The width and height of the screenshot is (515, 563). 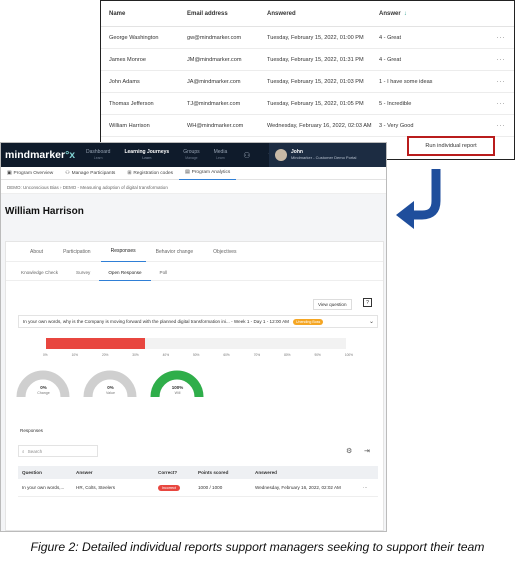 I want to click on cell-name: James Monroe, so click(x=127, y=59).